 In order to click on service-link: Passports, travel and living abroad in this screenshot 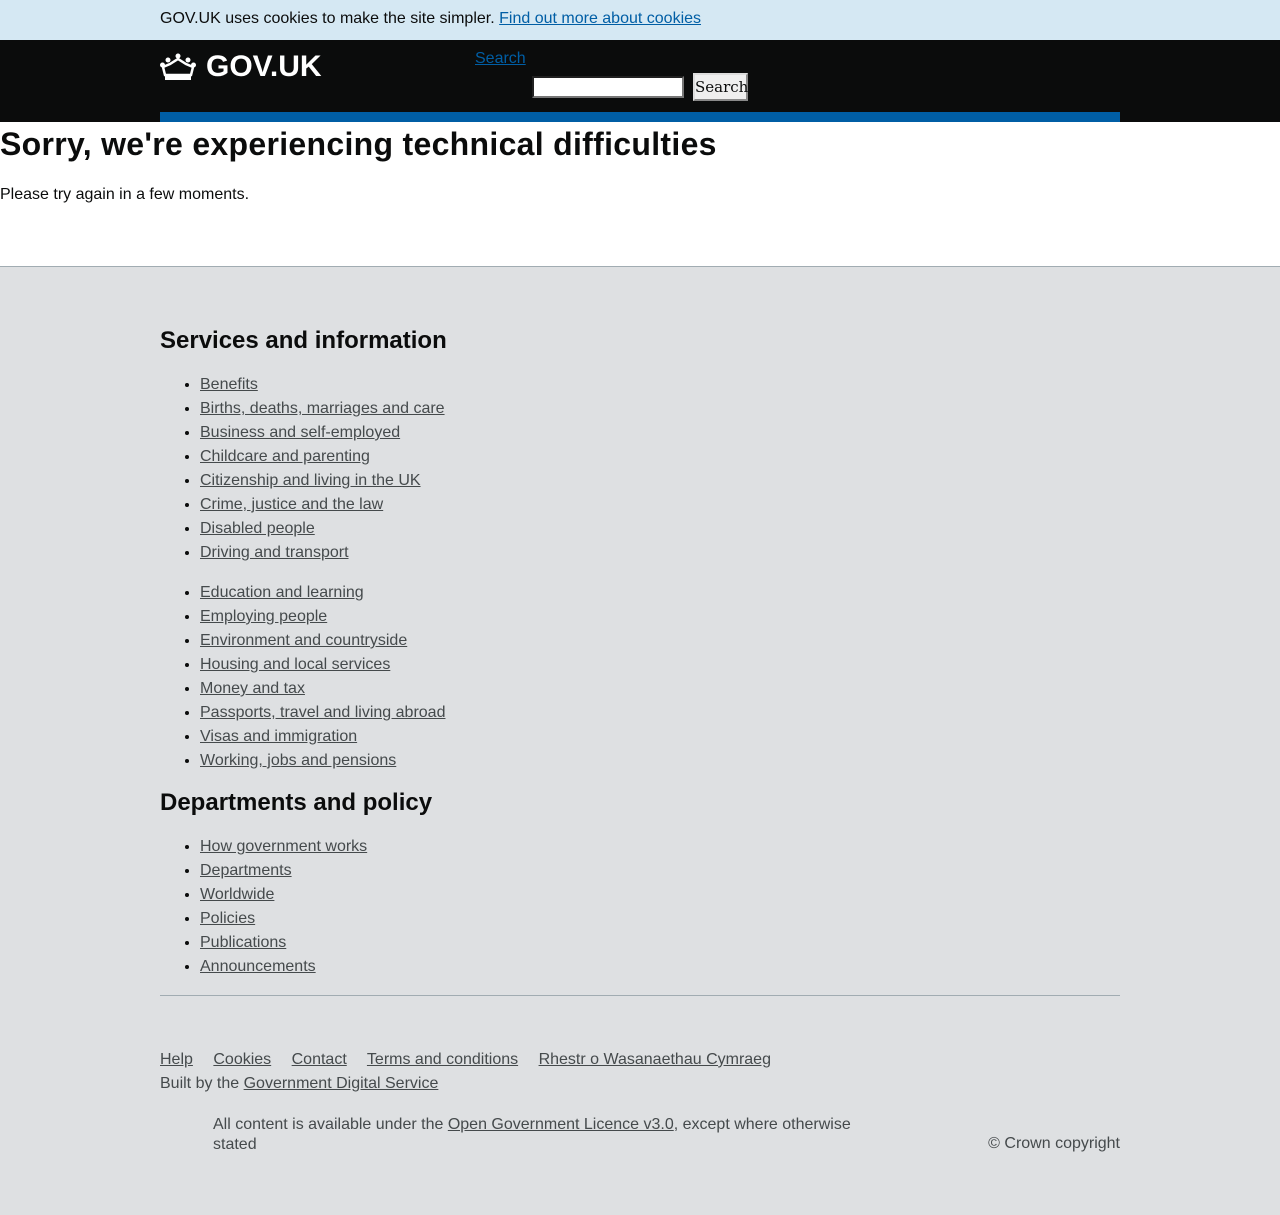, I will do `click(322, 712)`.